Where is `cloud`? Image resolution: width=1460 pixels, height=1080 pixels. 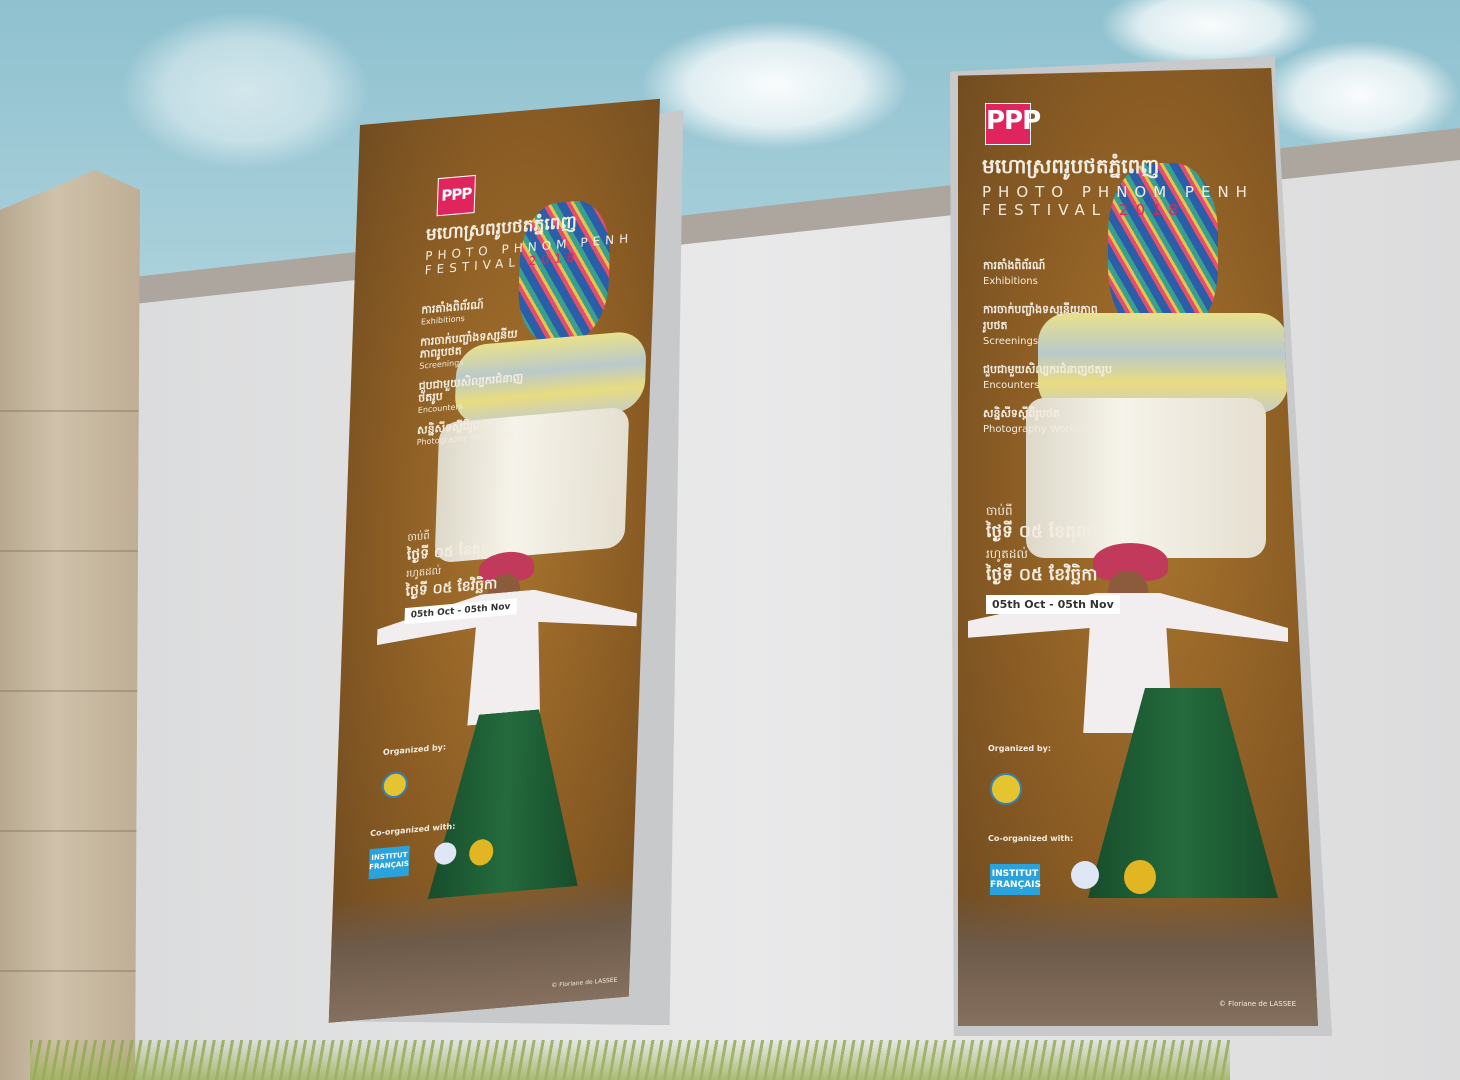
cloud is located at coordinates (245, 90).